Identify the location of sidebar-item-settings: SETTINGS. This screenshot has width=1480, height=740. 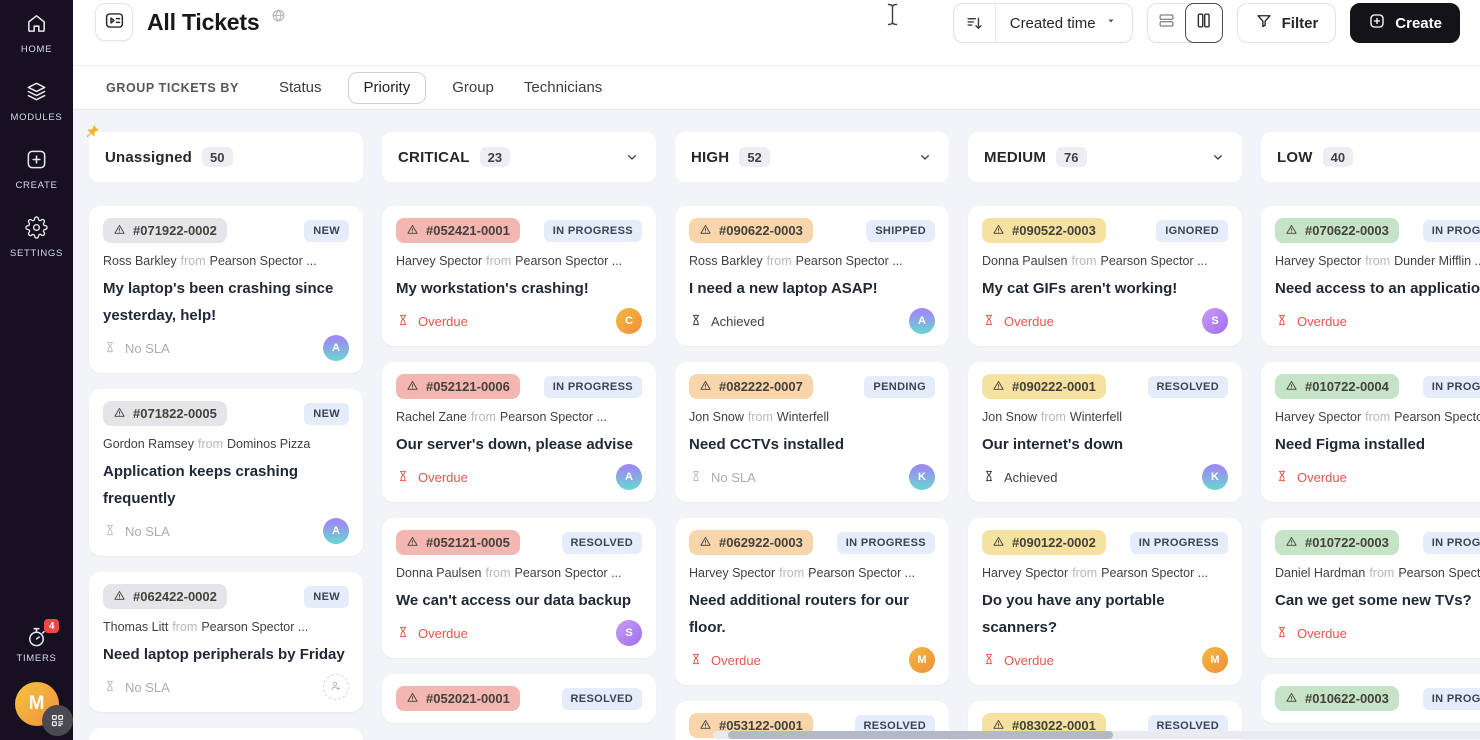
(36, 237).